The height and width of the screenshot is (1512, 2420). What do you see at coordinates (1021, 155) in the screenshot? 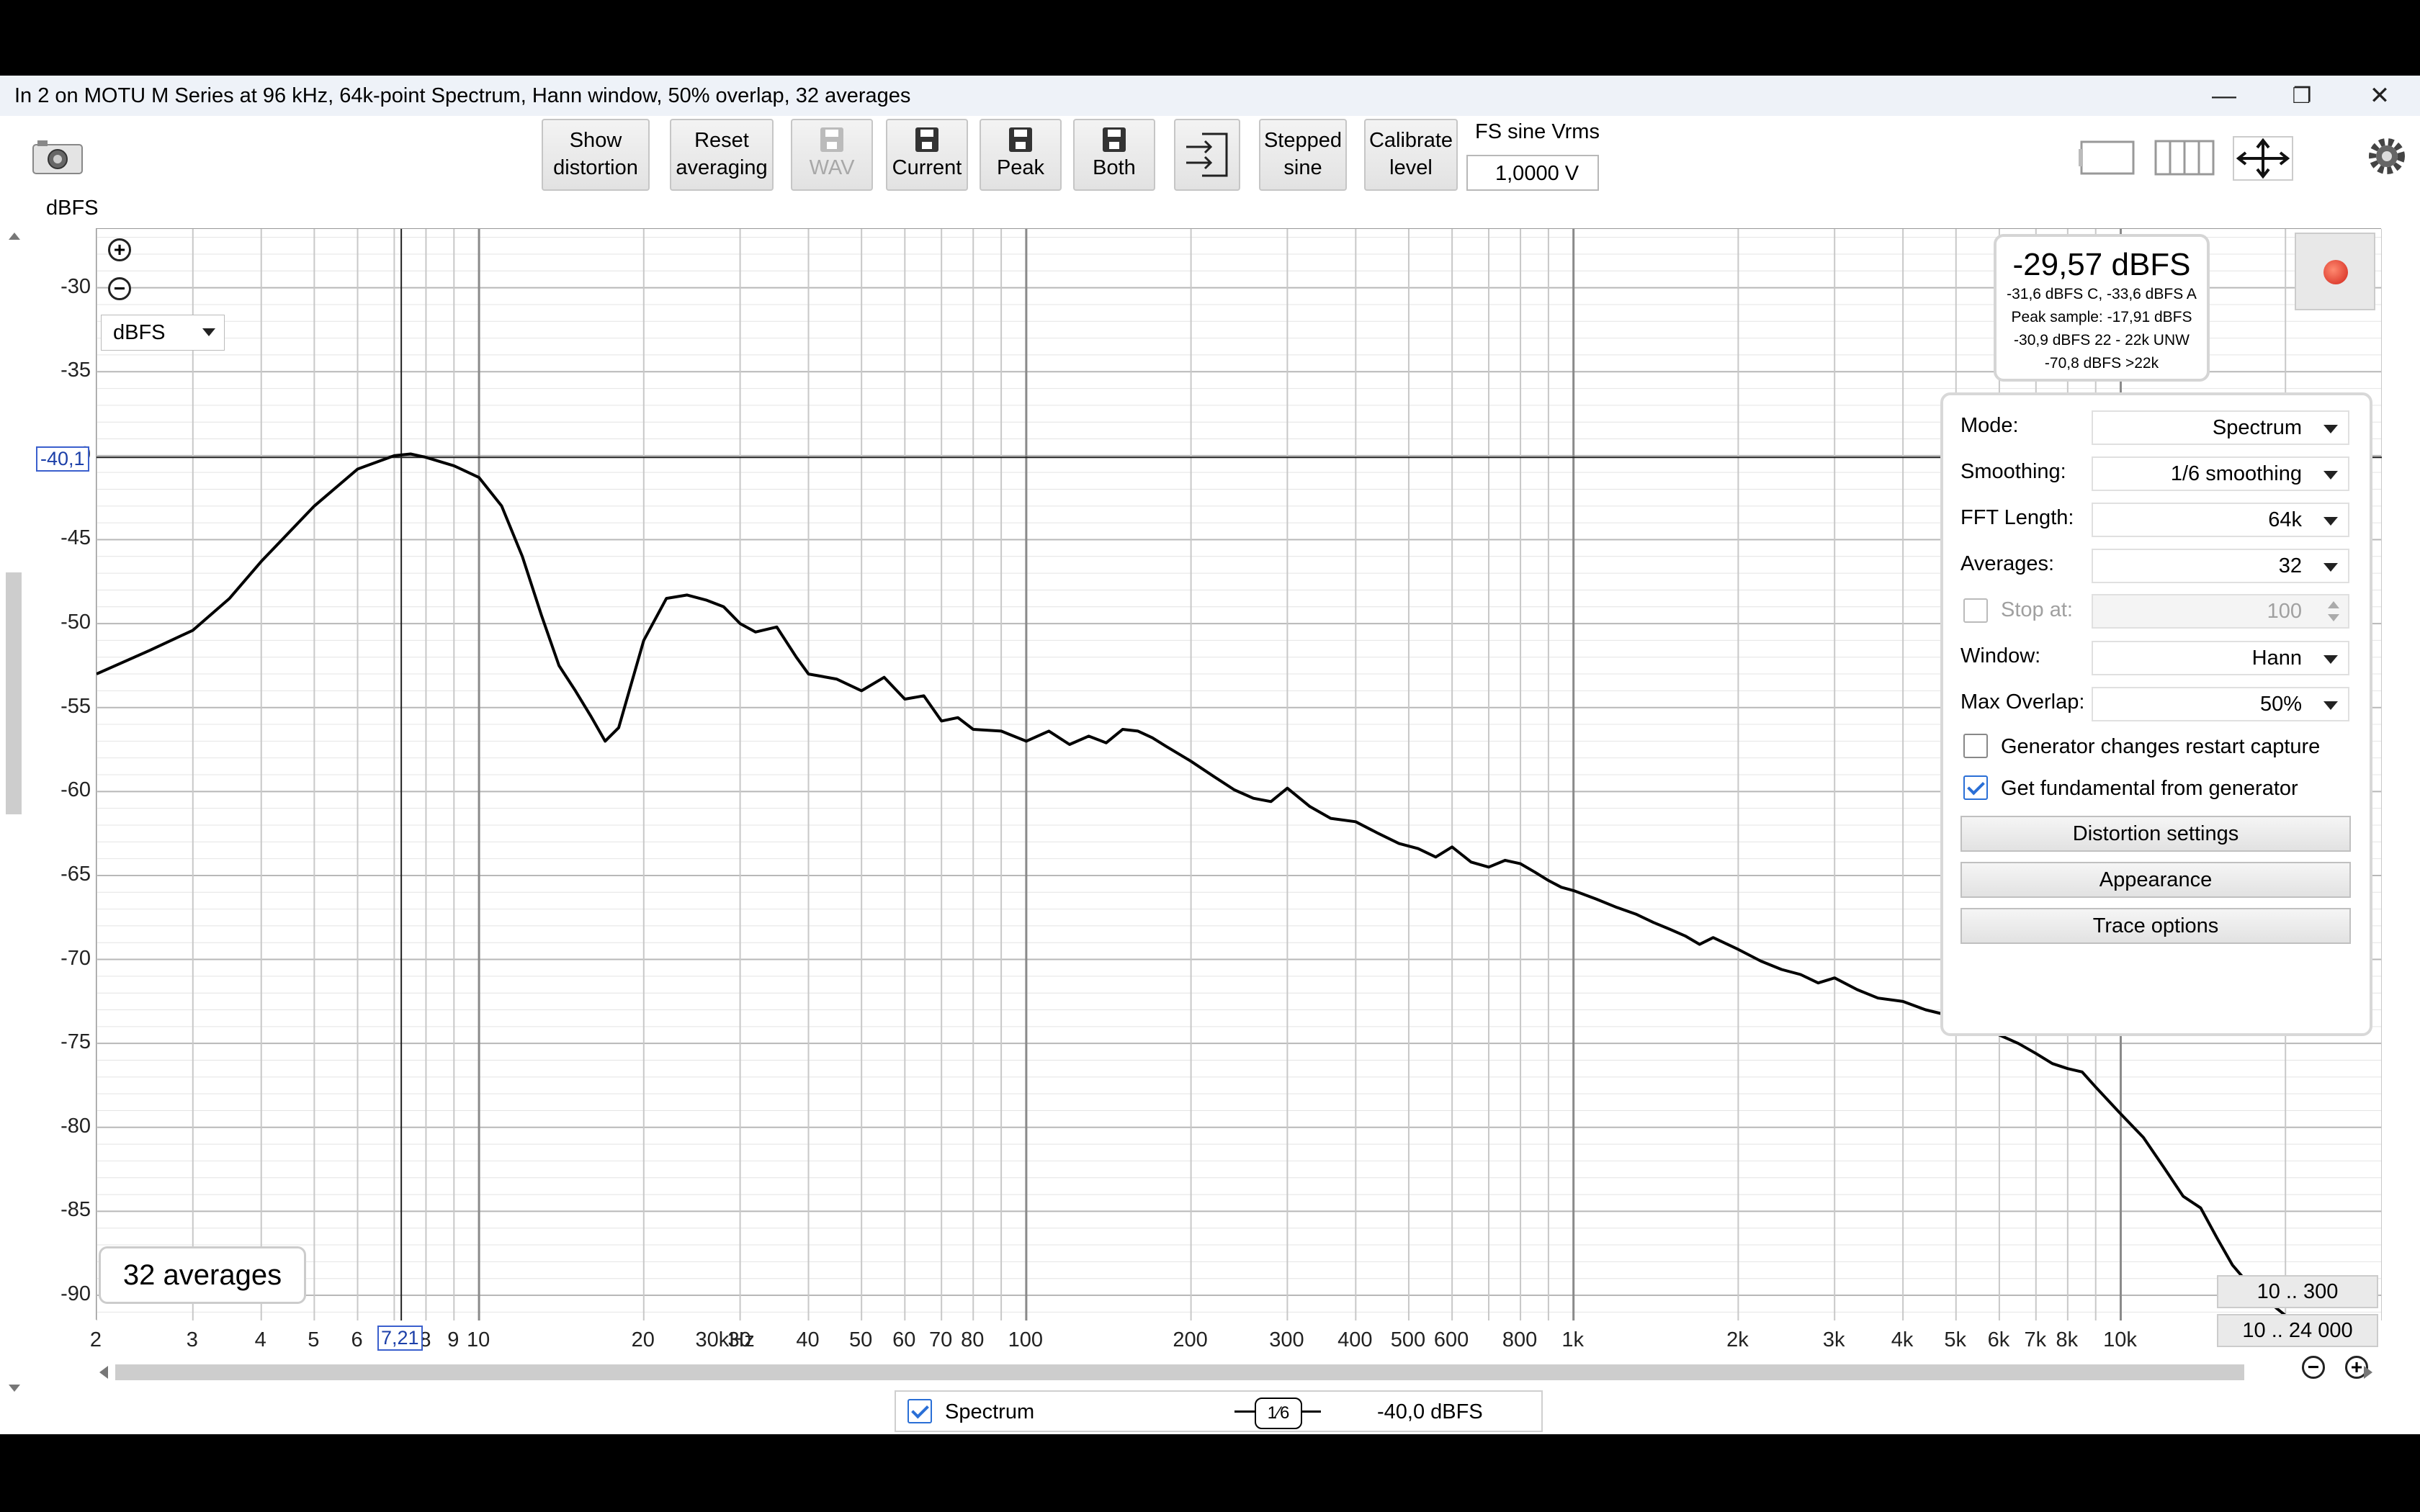
I see `save-peak-button: Peak` at bounding box center [1021, 155].